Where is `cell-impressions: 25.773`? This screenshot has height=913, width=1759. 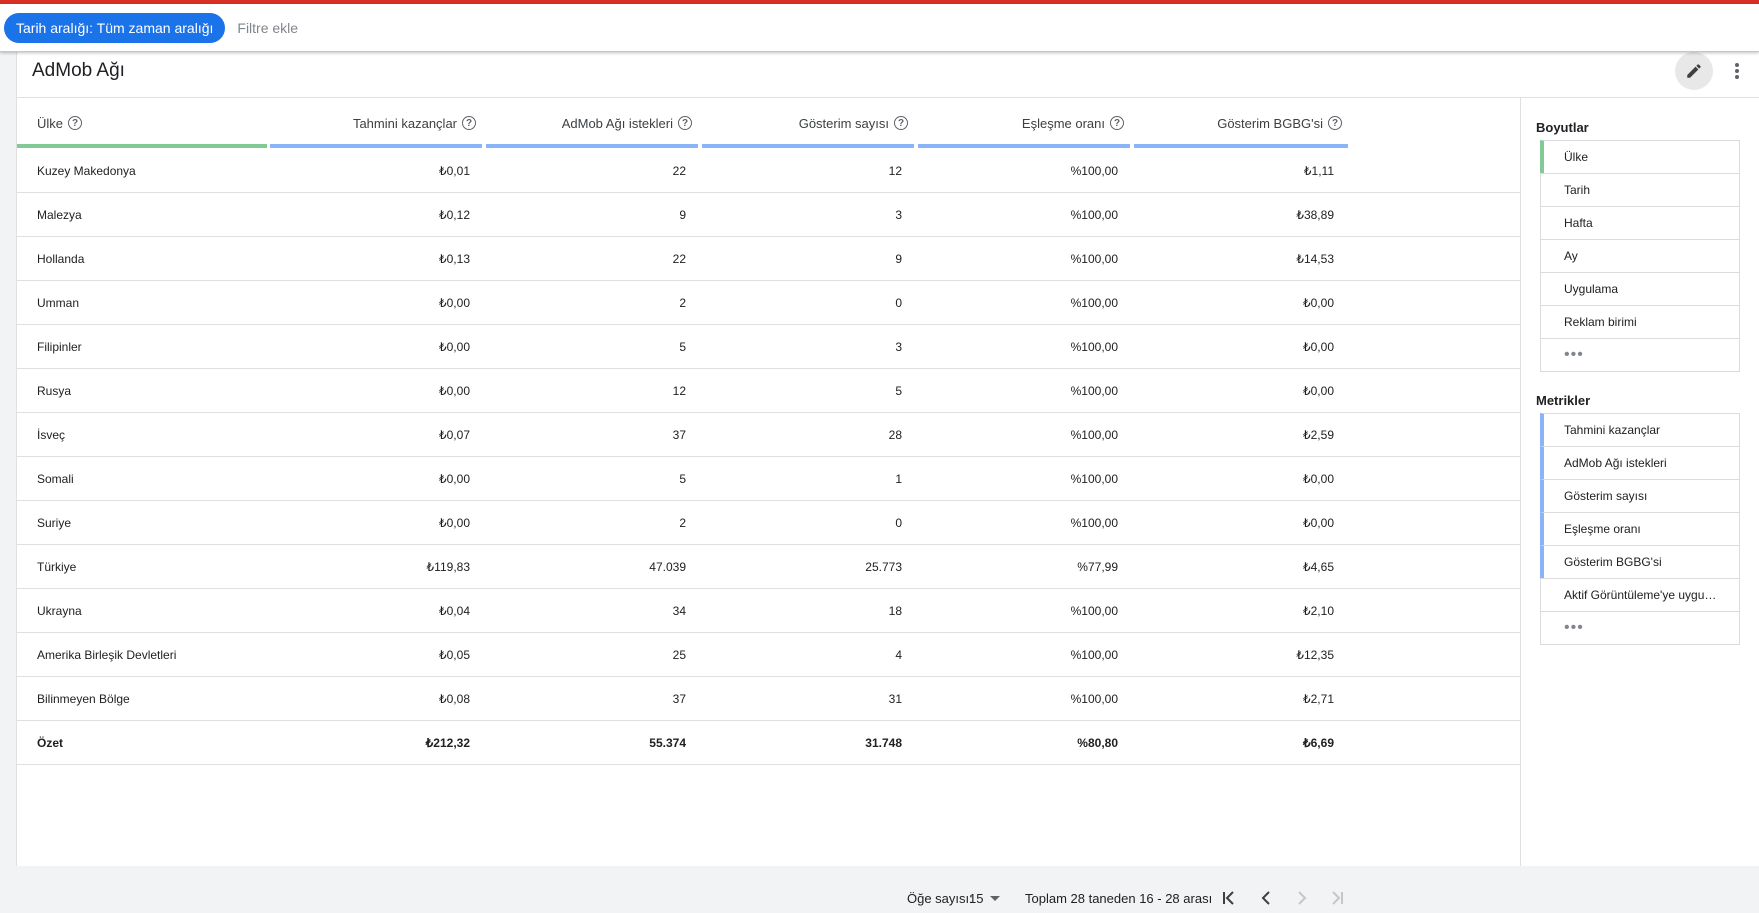
cell-impressions: 25.773 is located at coordinates (883, 567).